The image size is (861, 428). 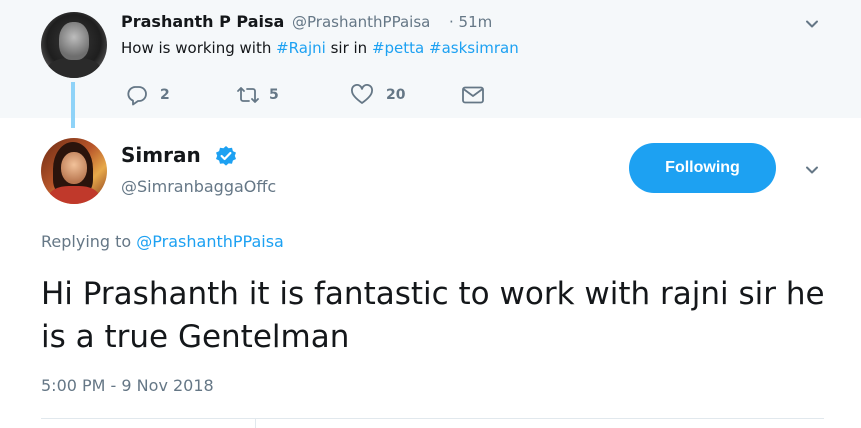 I want to click on parent-tweet-time: · 51m, so click(x=470, y=22).